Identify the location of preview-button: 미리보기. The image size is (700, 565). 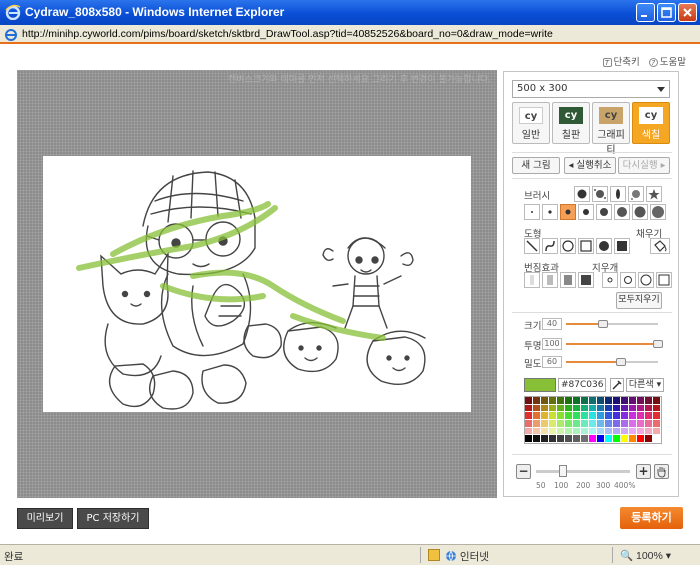
(45, 518).